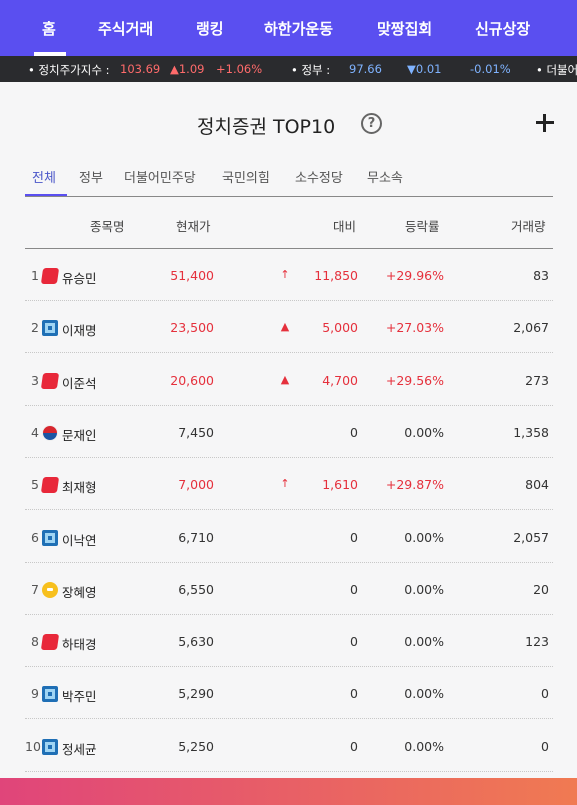 The height and width of the screenshot is (805, 577). Describe the element at coordinates (79, 277) in the screenshot. I see `row-name: 유승민` at that location.